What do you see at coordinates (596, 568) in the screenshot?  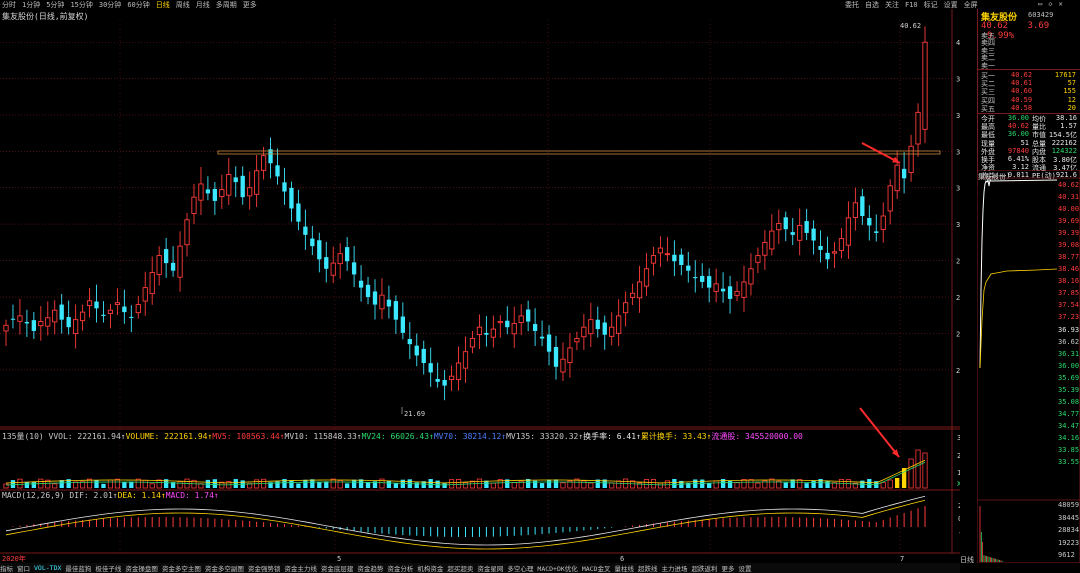 I see `indicator-tab: MACD金叉` at bounding box center [596, 568].